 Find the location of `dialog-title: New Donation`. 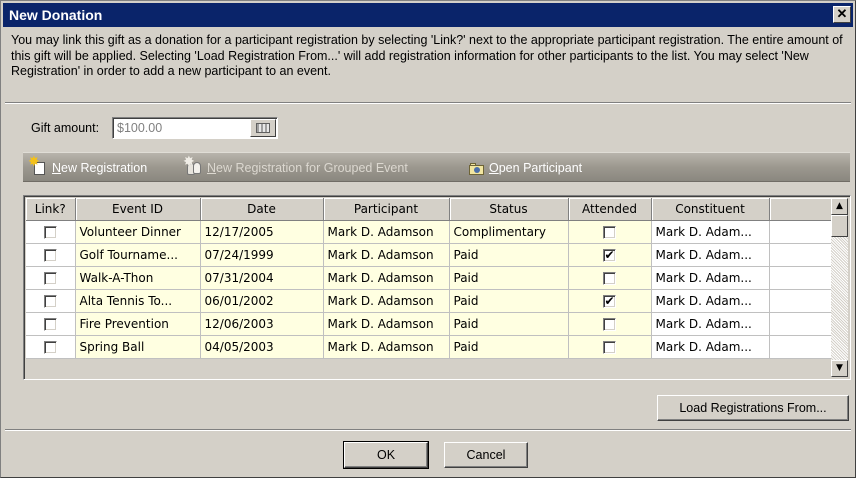

dialog-title: New Donation is located at coordinates (56, 15).